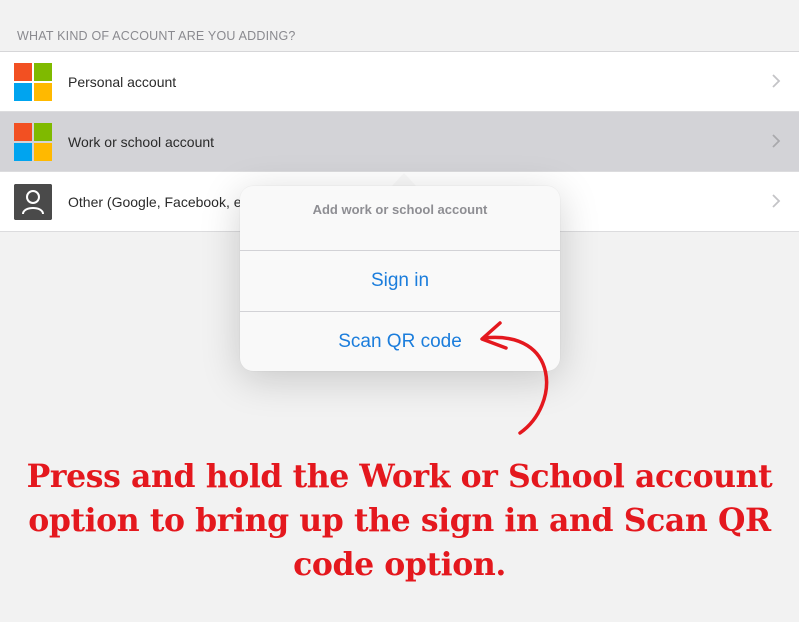 Image resolution: width=799 pixels, height=622 pixels. I want to click on popover-title: Add work or school account, so click(400, 209).